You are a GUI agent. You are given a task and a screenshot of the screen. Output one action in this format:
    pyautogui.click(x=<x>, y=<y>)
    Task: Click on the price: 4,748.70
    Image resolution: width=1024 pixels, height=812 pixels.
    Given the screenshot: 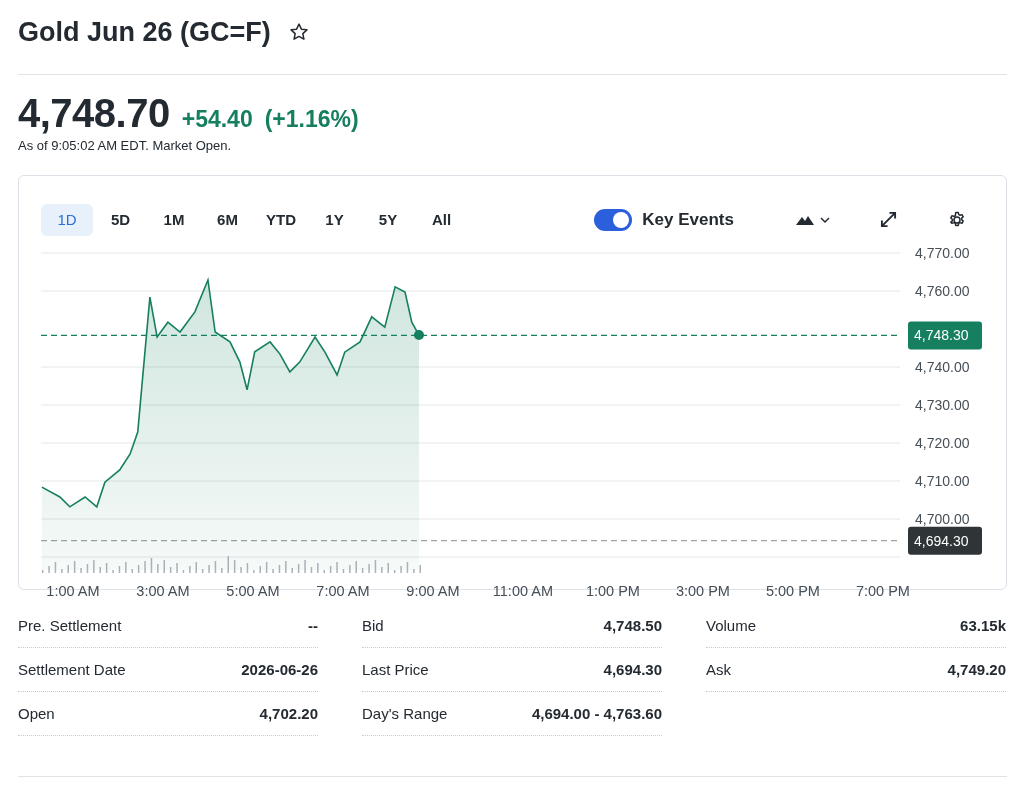 What is the action you would take?
    pyautogui.click(x=94, y=113)
    